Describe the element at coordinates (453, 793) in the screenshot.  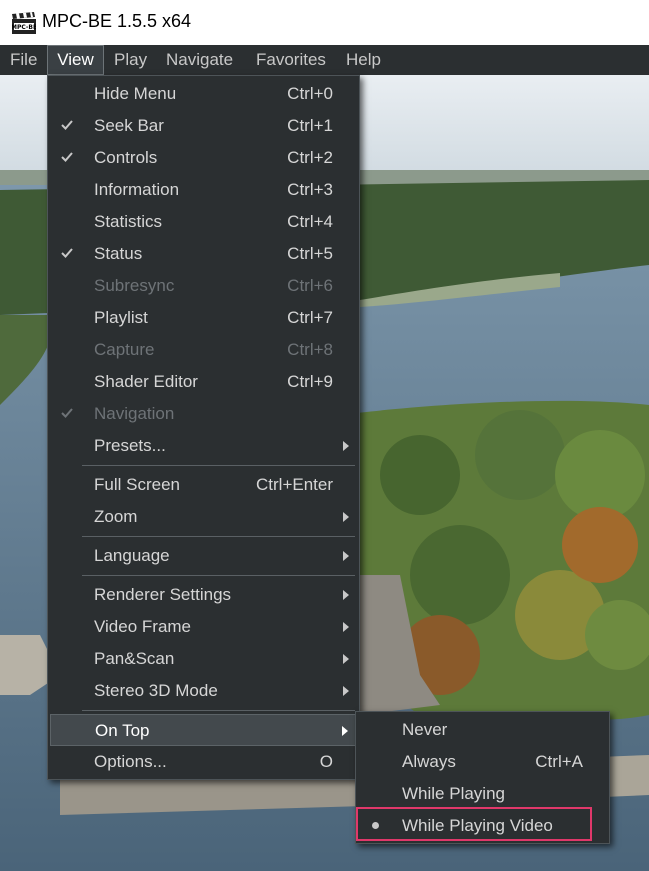
I see `menu-item-label: While Playing` at that location.